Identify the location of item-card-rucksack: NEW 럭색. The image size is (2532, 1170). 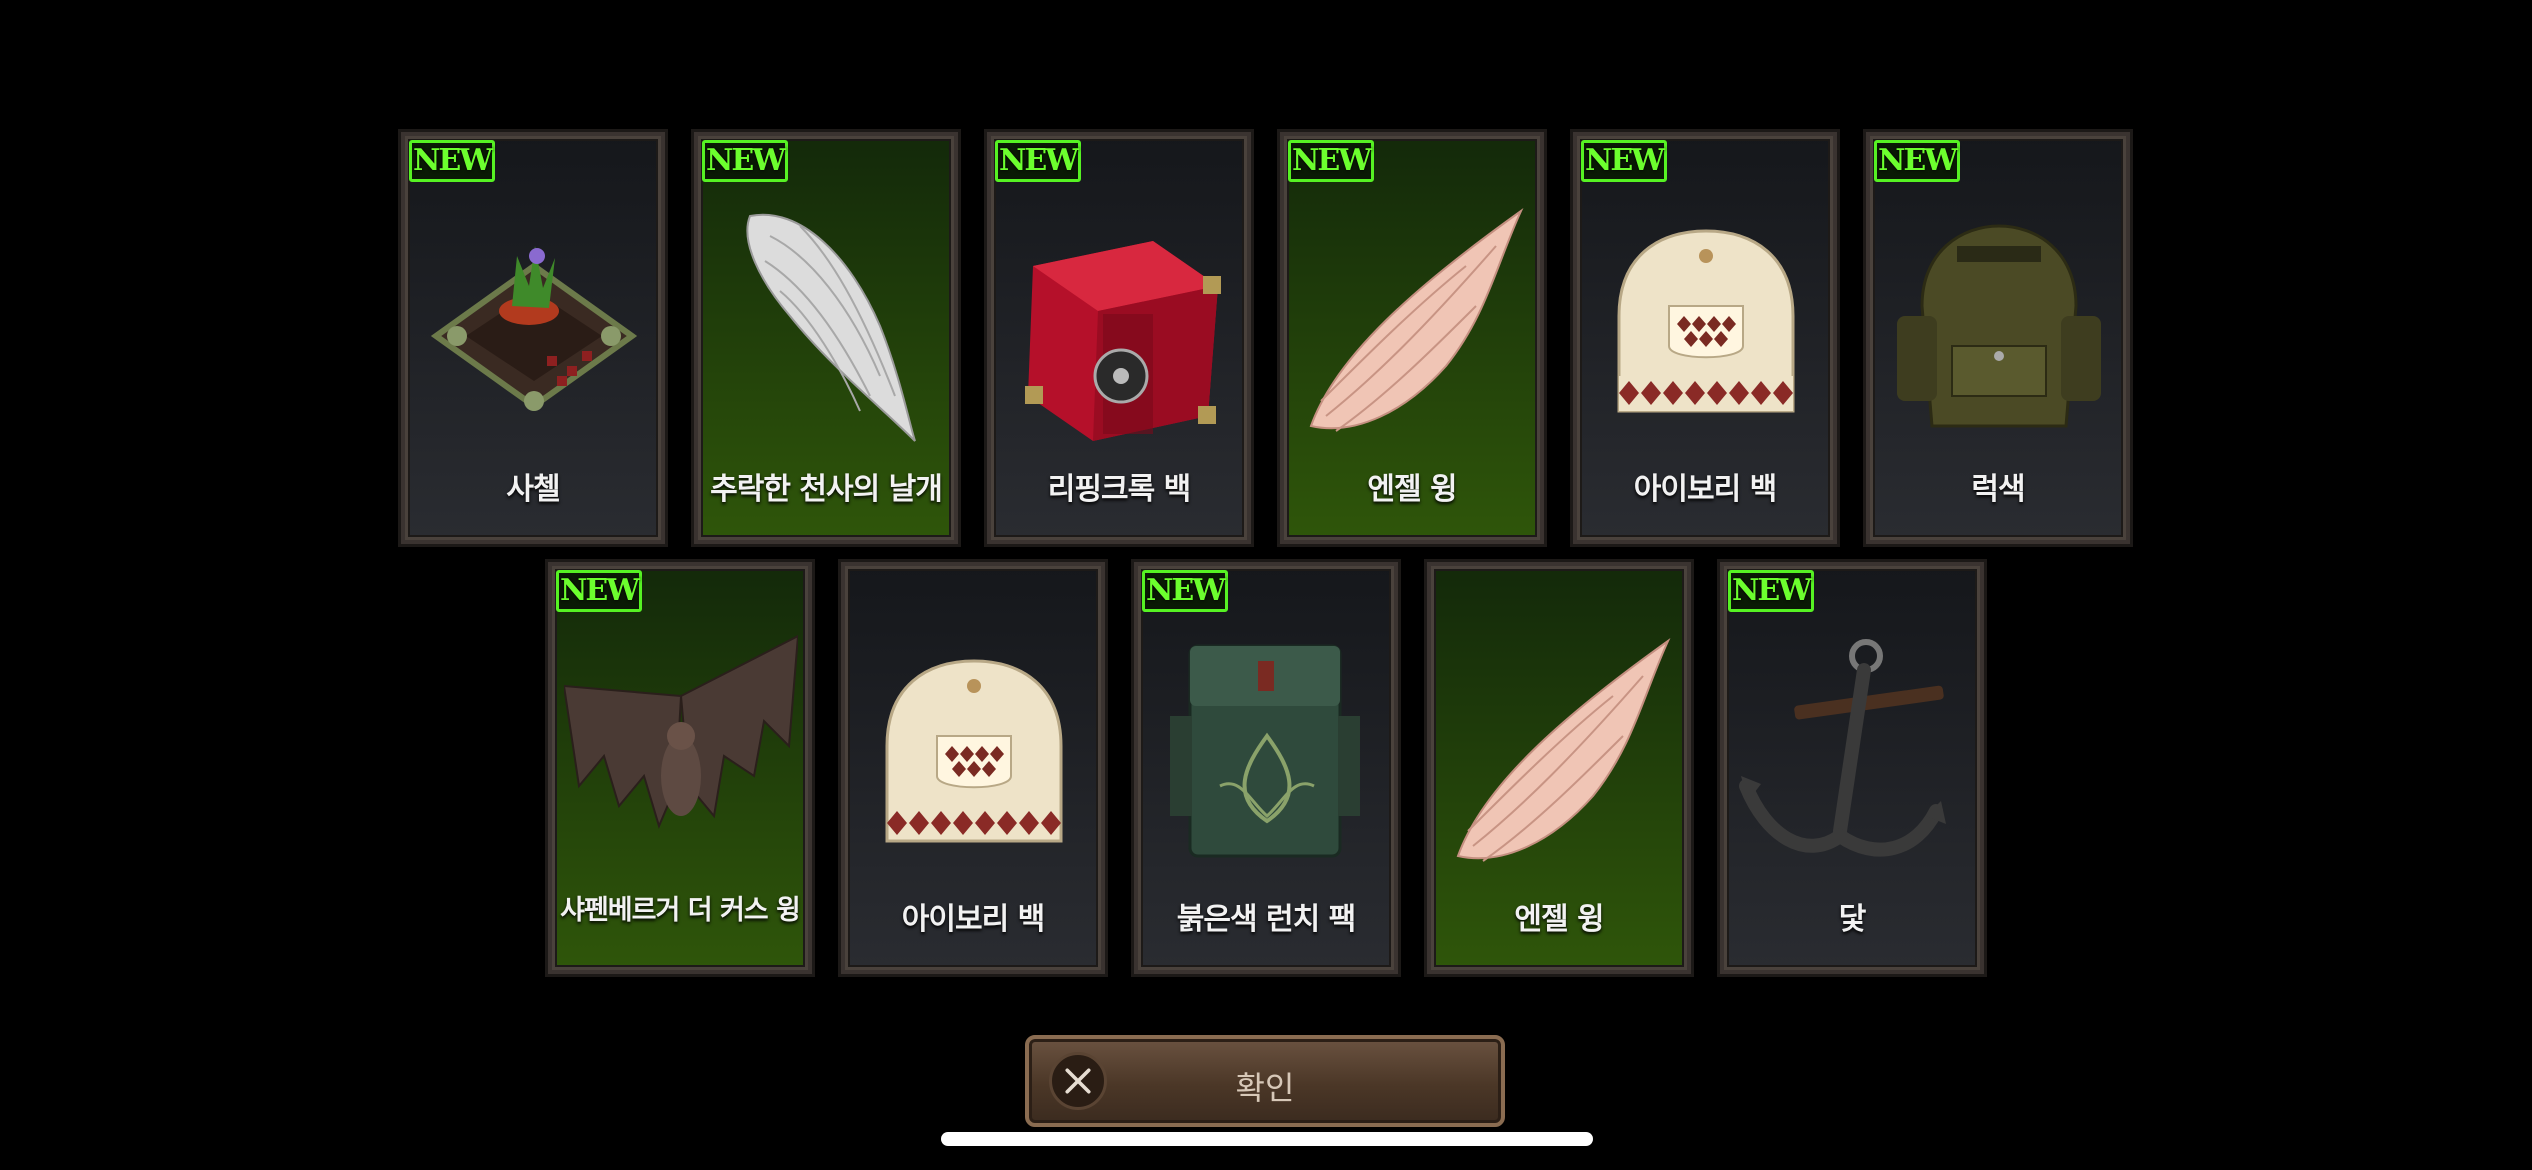
(1998, 338).